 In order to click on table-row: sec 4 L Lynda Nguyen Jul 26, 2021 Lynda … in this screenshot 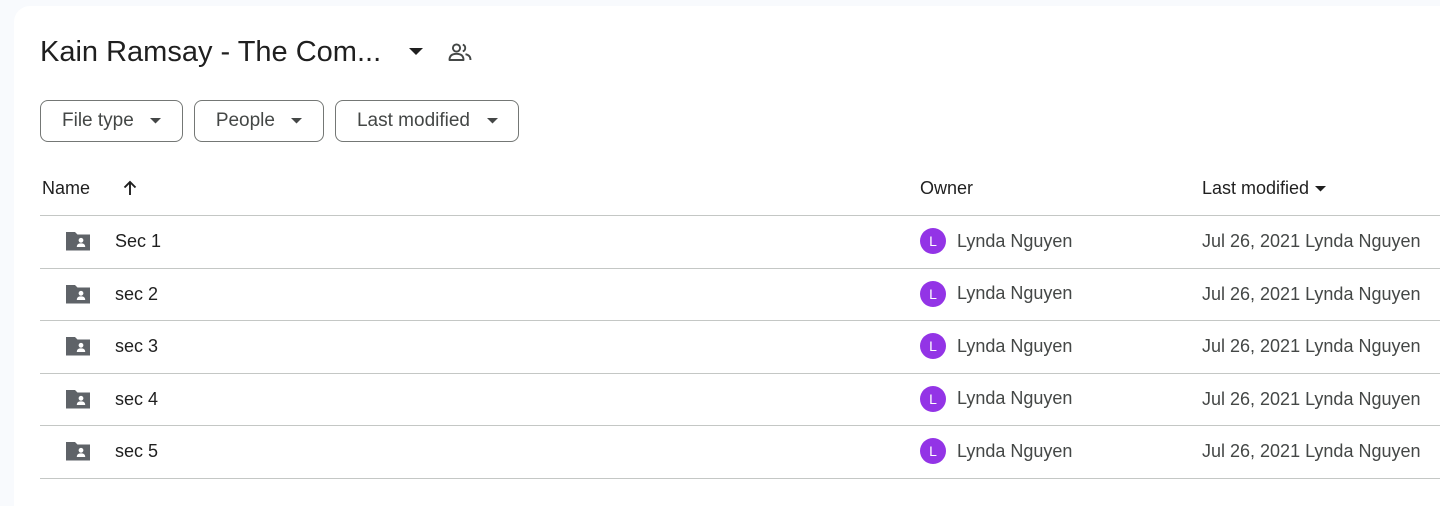, I will do `click(740, 400)`.